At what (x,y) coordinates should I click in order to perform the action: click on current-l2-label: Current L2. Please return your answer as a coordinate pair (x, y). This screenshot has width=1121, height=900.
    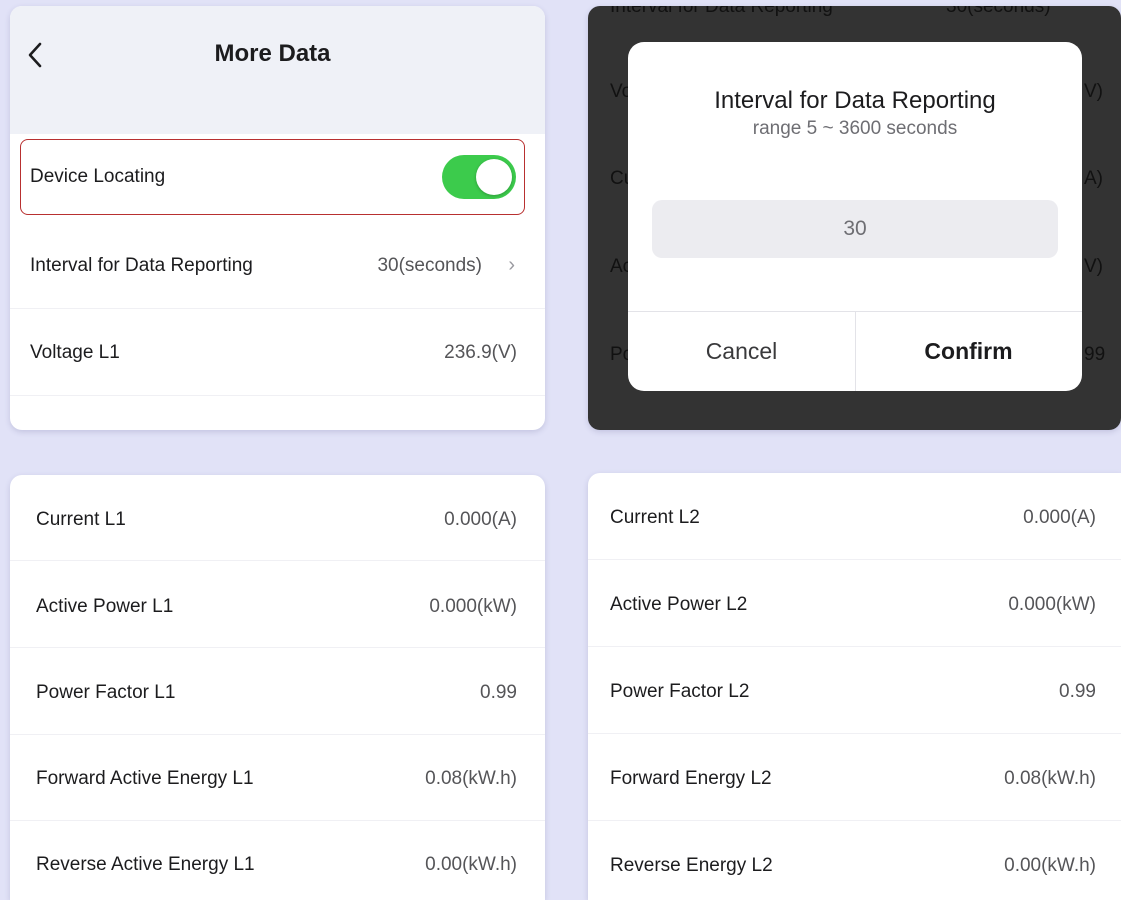
    Looking at the image, I should click on (655, 517).